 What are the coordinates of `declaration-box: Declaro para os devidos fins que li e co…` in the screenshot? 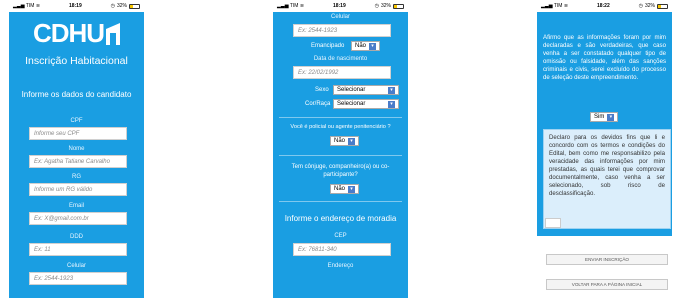 It's located at (607, 179).